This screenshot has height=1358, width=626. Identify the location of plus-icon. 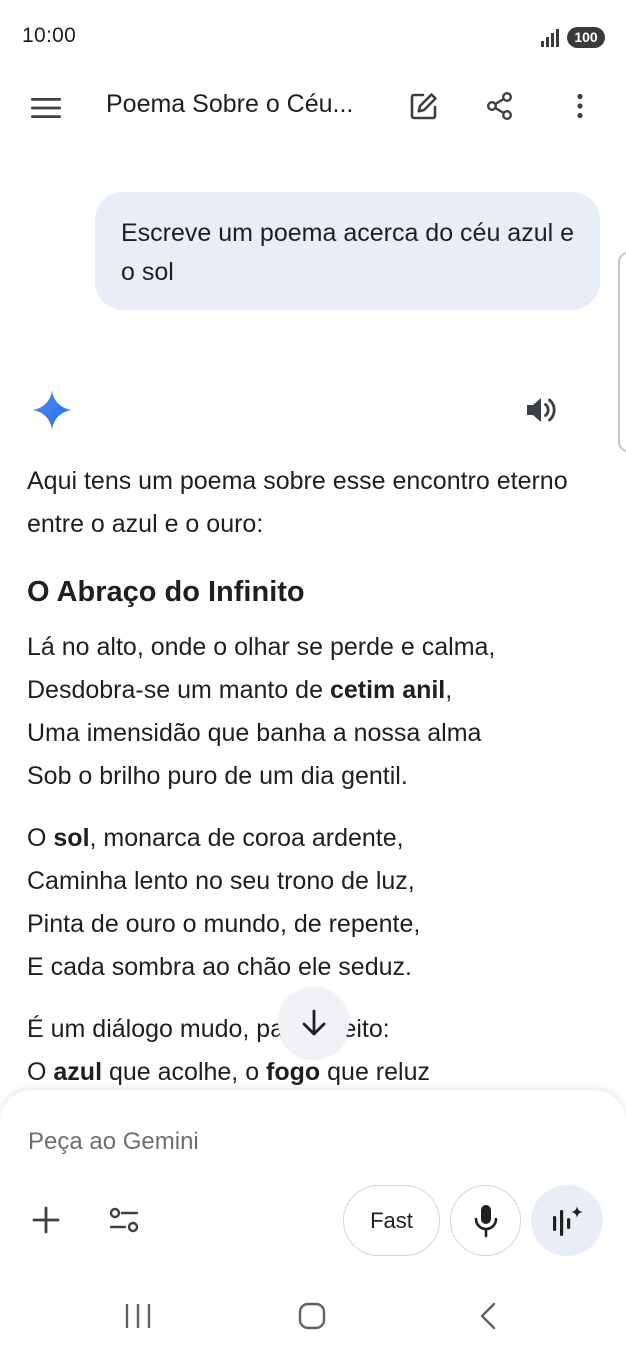
(46, 1220).